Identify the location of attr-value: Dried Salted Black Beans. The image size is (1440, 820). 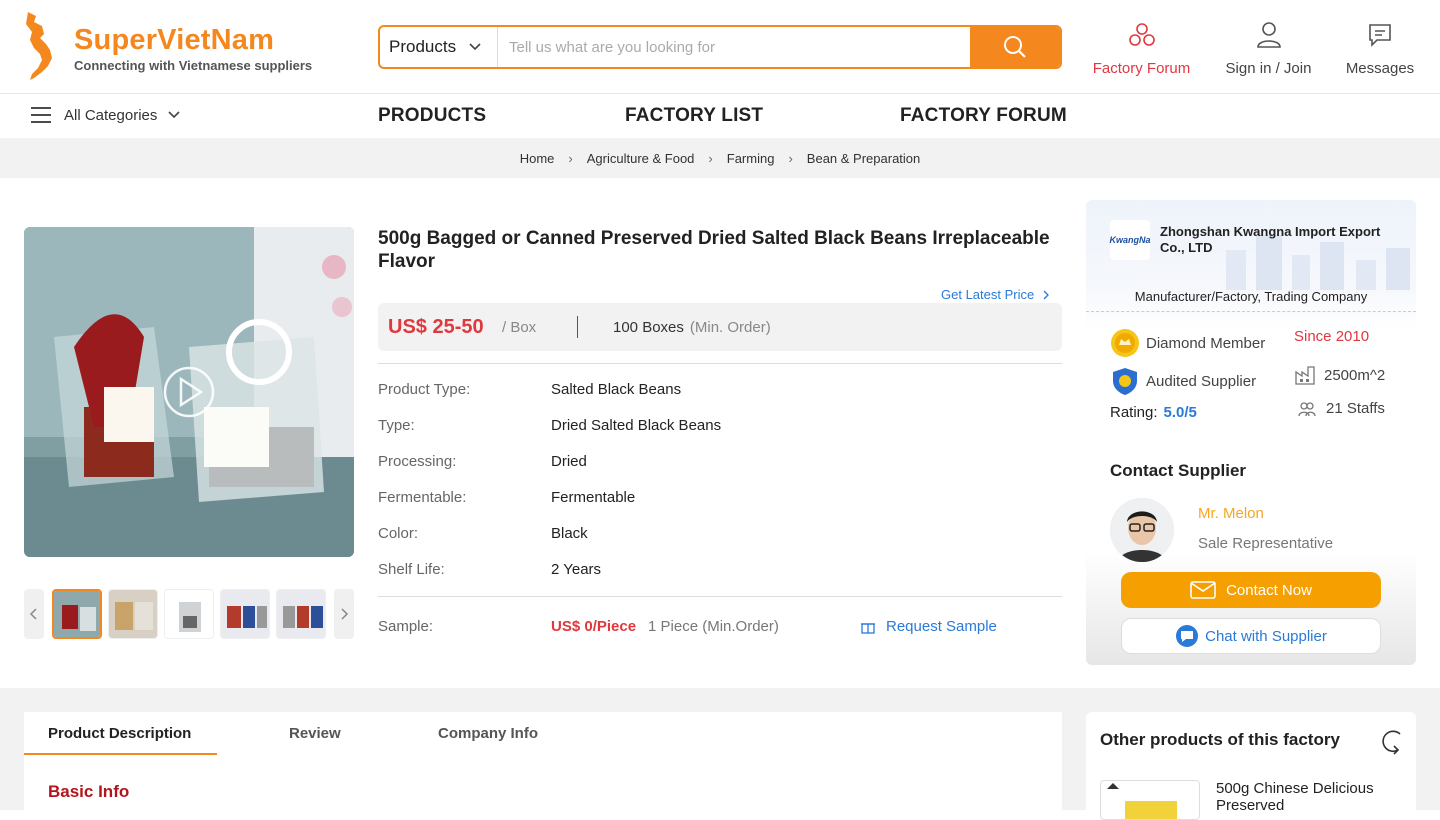
(636, 425).